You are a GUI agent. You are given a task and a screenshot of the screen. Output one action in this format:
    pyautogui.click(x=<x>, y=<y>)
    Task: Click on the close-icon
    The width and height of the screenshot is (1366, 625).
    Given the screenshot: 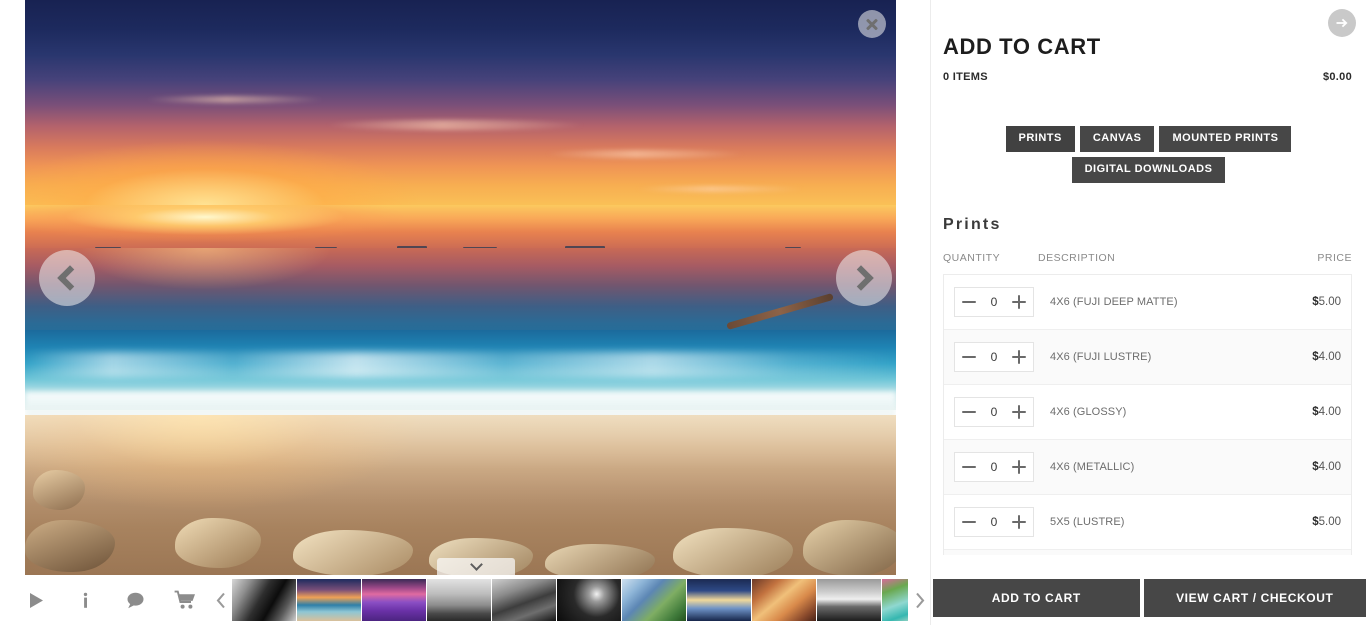 What is the action you would take?
    pyautogui.click(x=872, y=24)
    